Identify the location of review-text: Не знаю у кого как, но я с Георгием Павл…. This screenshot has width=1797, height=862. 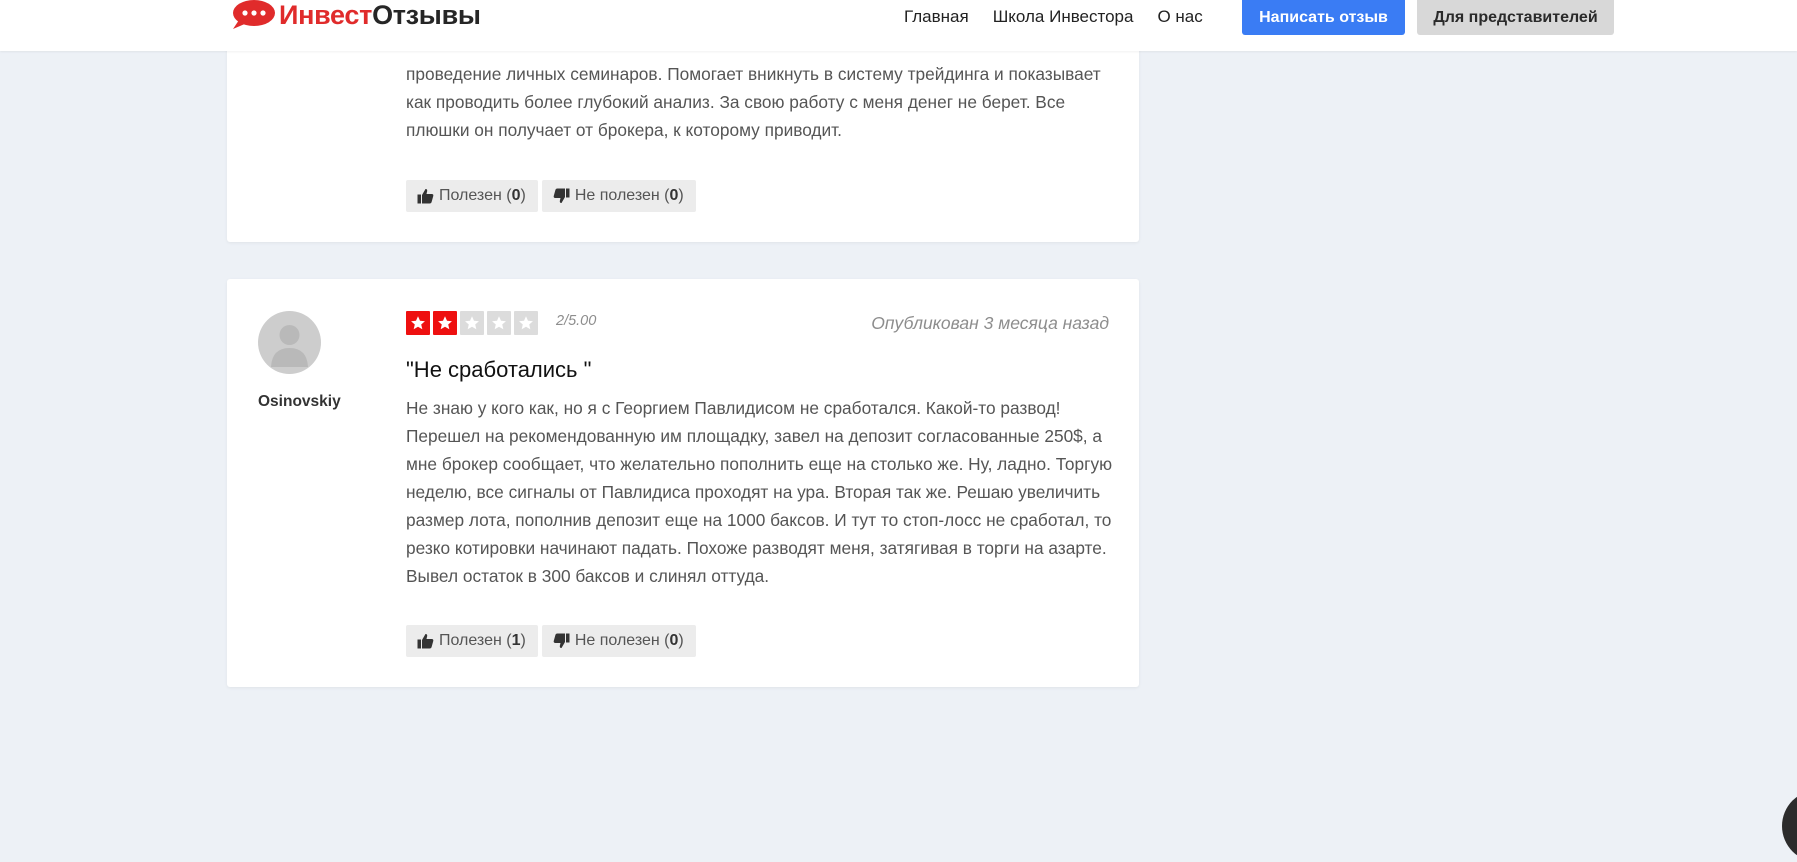
(759, 492).